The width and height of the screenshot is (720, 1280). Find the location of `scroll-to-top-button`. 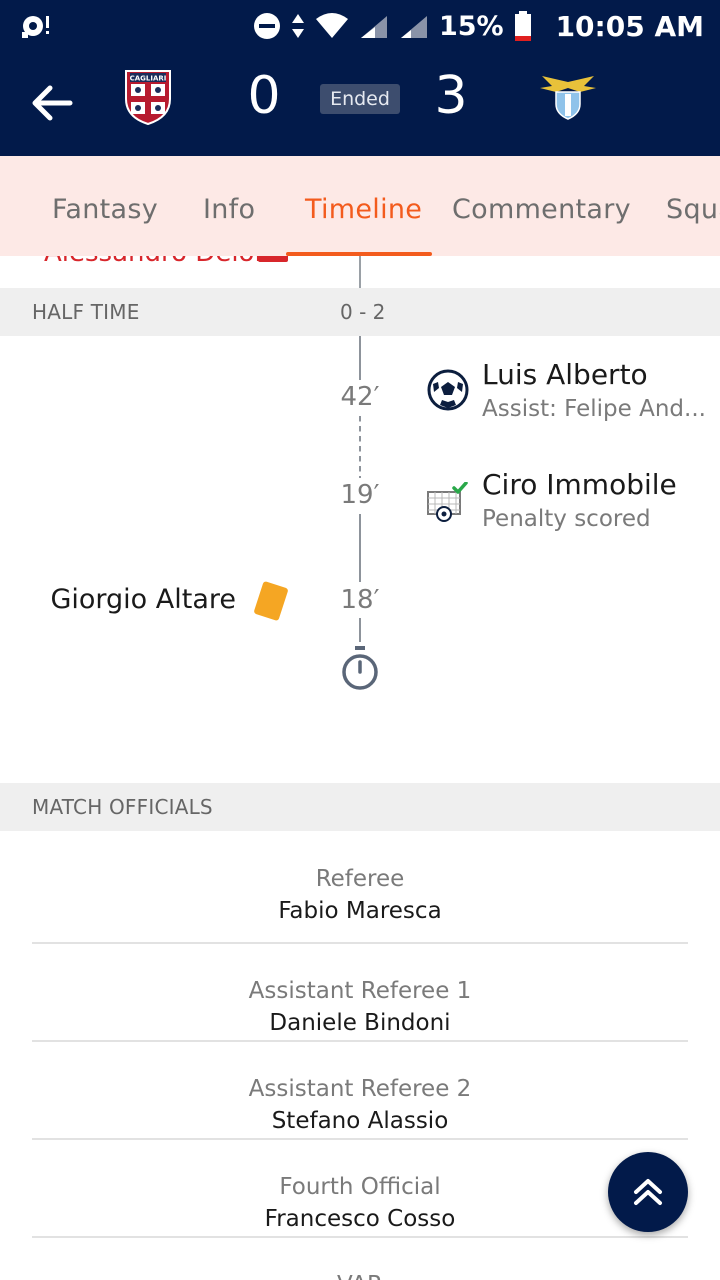

scroll-to-top-button is located at coordinates (648, 1192).